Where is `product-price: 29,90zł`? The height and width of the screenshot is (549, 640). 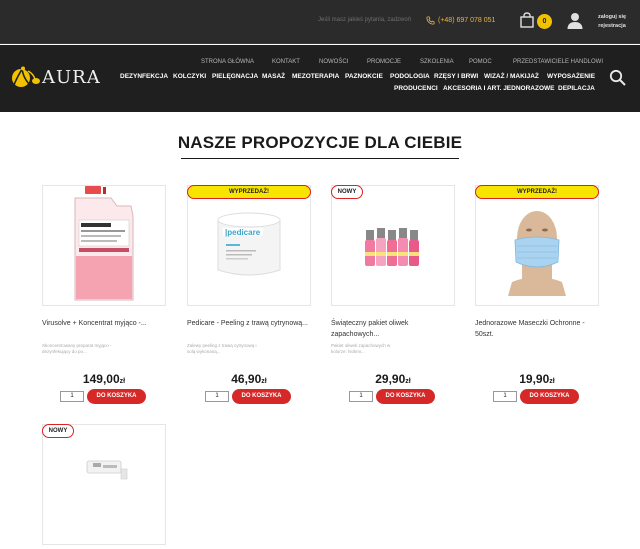 product-price: 29,90zł is located at coordinates (393, 379).